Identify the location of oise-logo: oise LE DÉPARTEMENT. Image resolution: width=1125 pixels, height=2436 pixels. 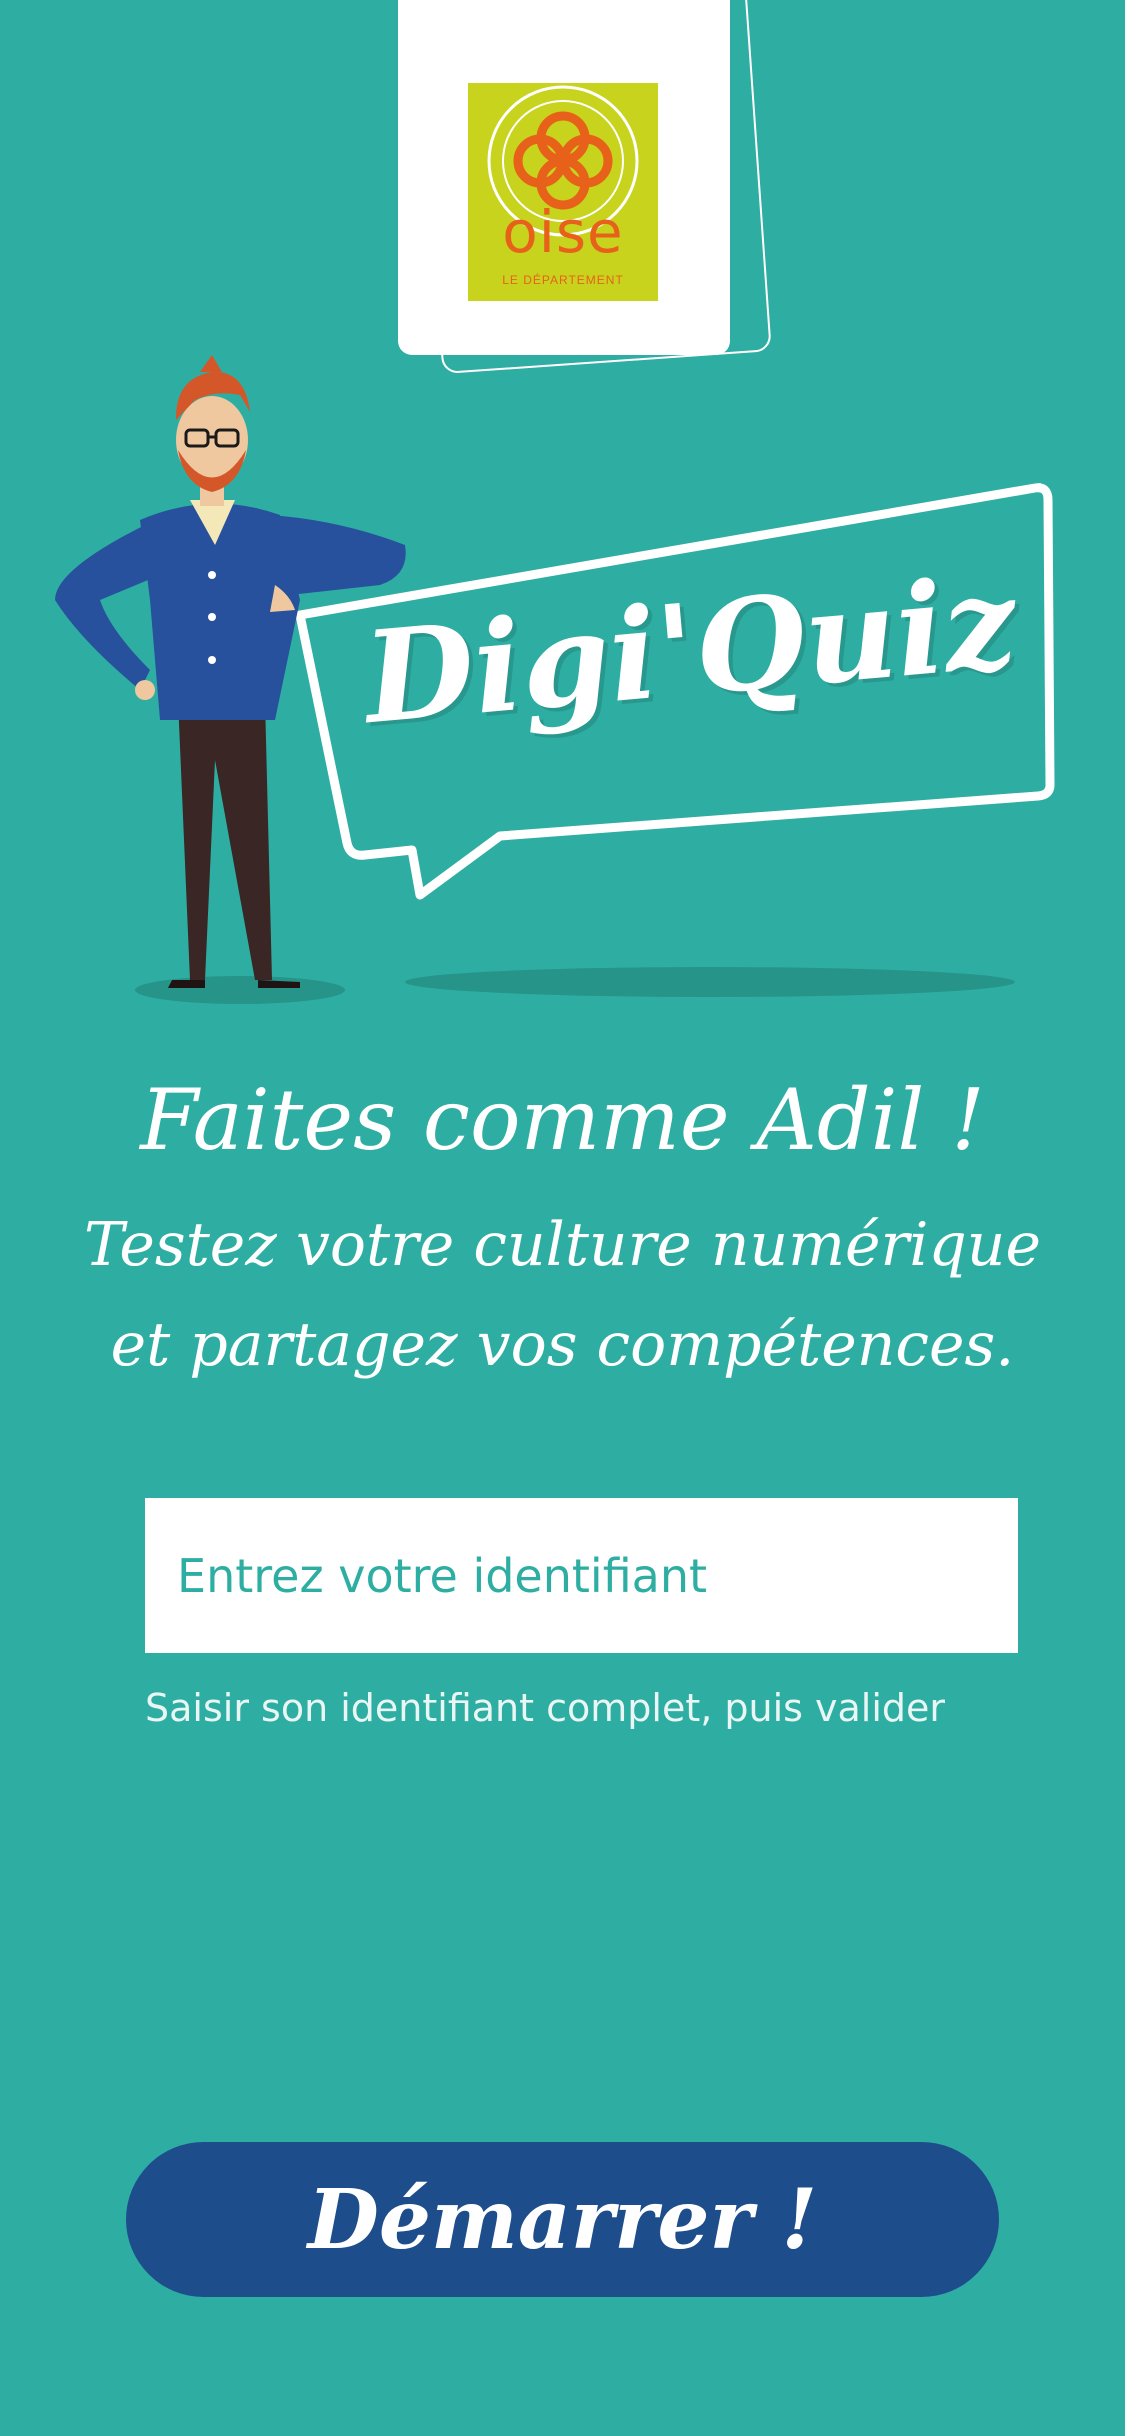
(563, 192).